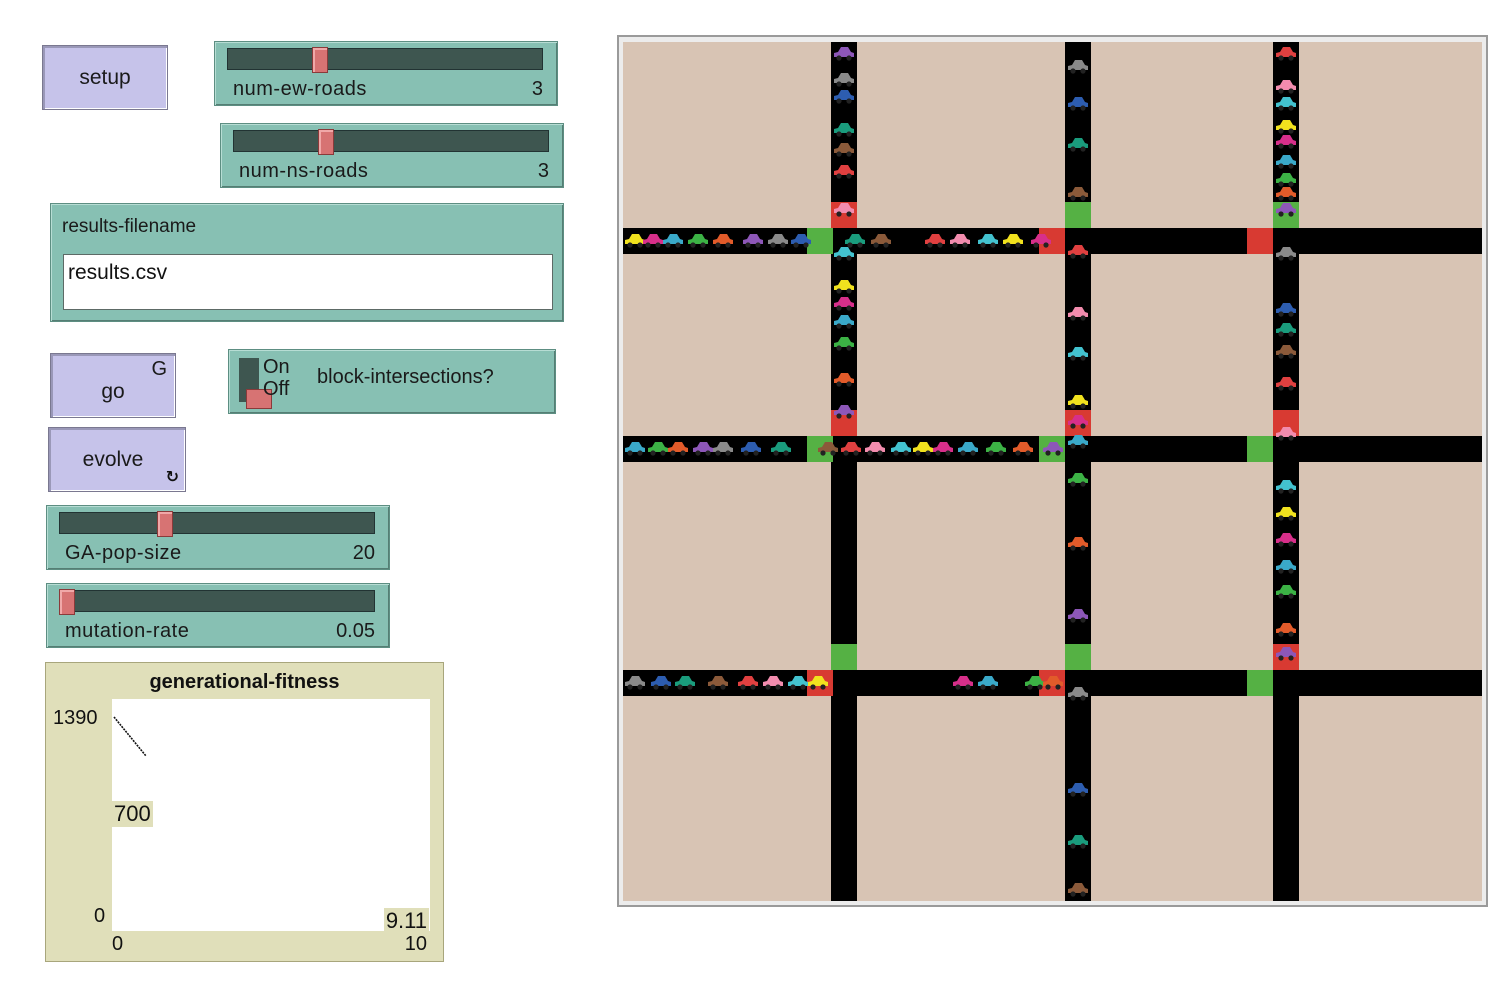 This screenshot has height=992, width=1512. What do you see at coordinates (123, 553) in the screenshot?
I see `slider-label: GA-pop-size` at bounding box center [123, 553].